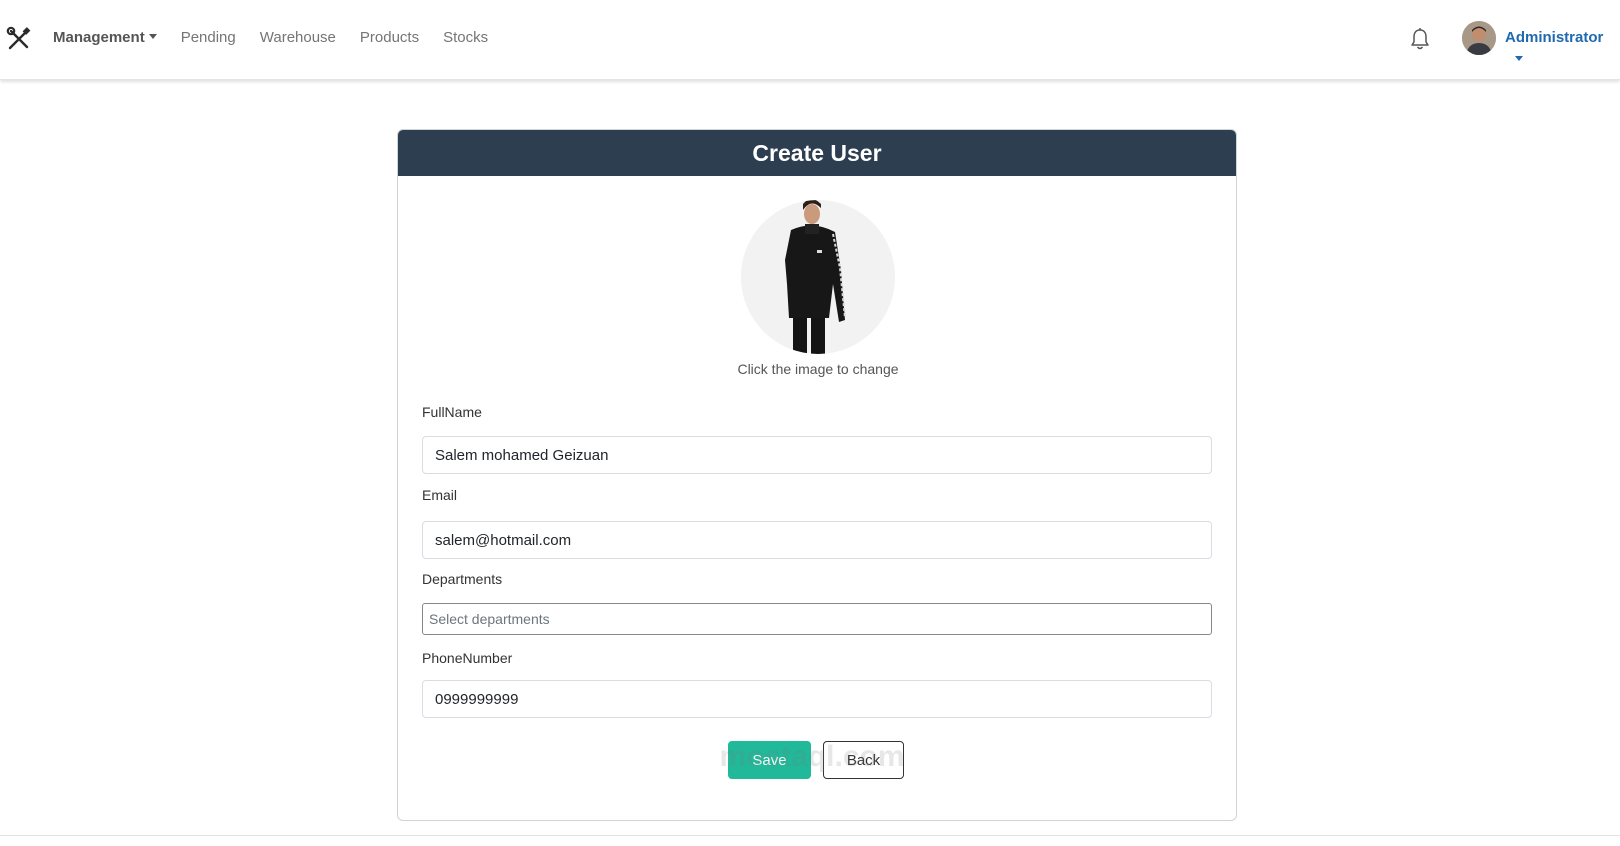 This screenshot has height=846, width=1620. What do you see at coordinates (467, 658) in the screenshot?
I see `phone-label: PhoneNumber` at bounding box center [467, 658].